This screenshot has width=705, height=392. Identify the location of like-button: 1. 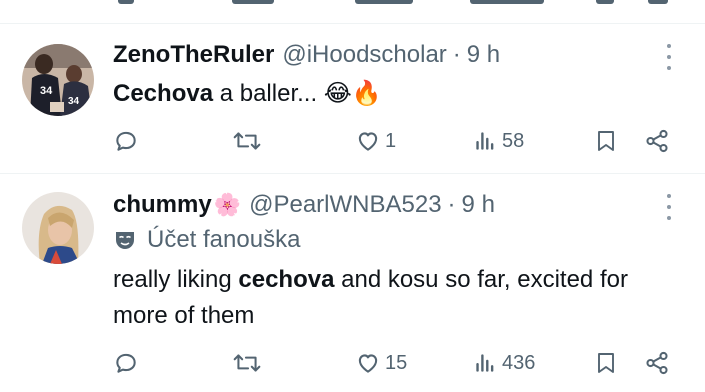
(375, 141).